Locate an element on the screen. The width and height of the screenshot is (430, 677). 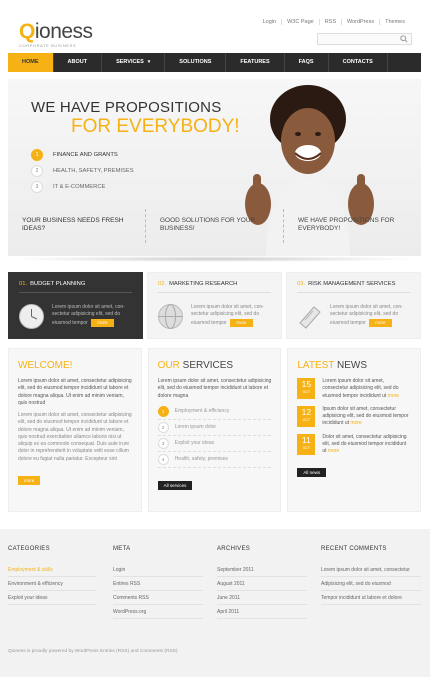
all-services-button: All services is located at coordinates (175, 485).